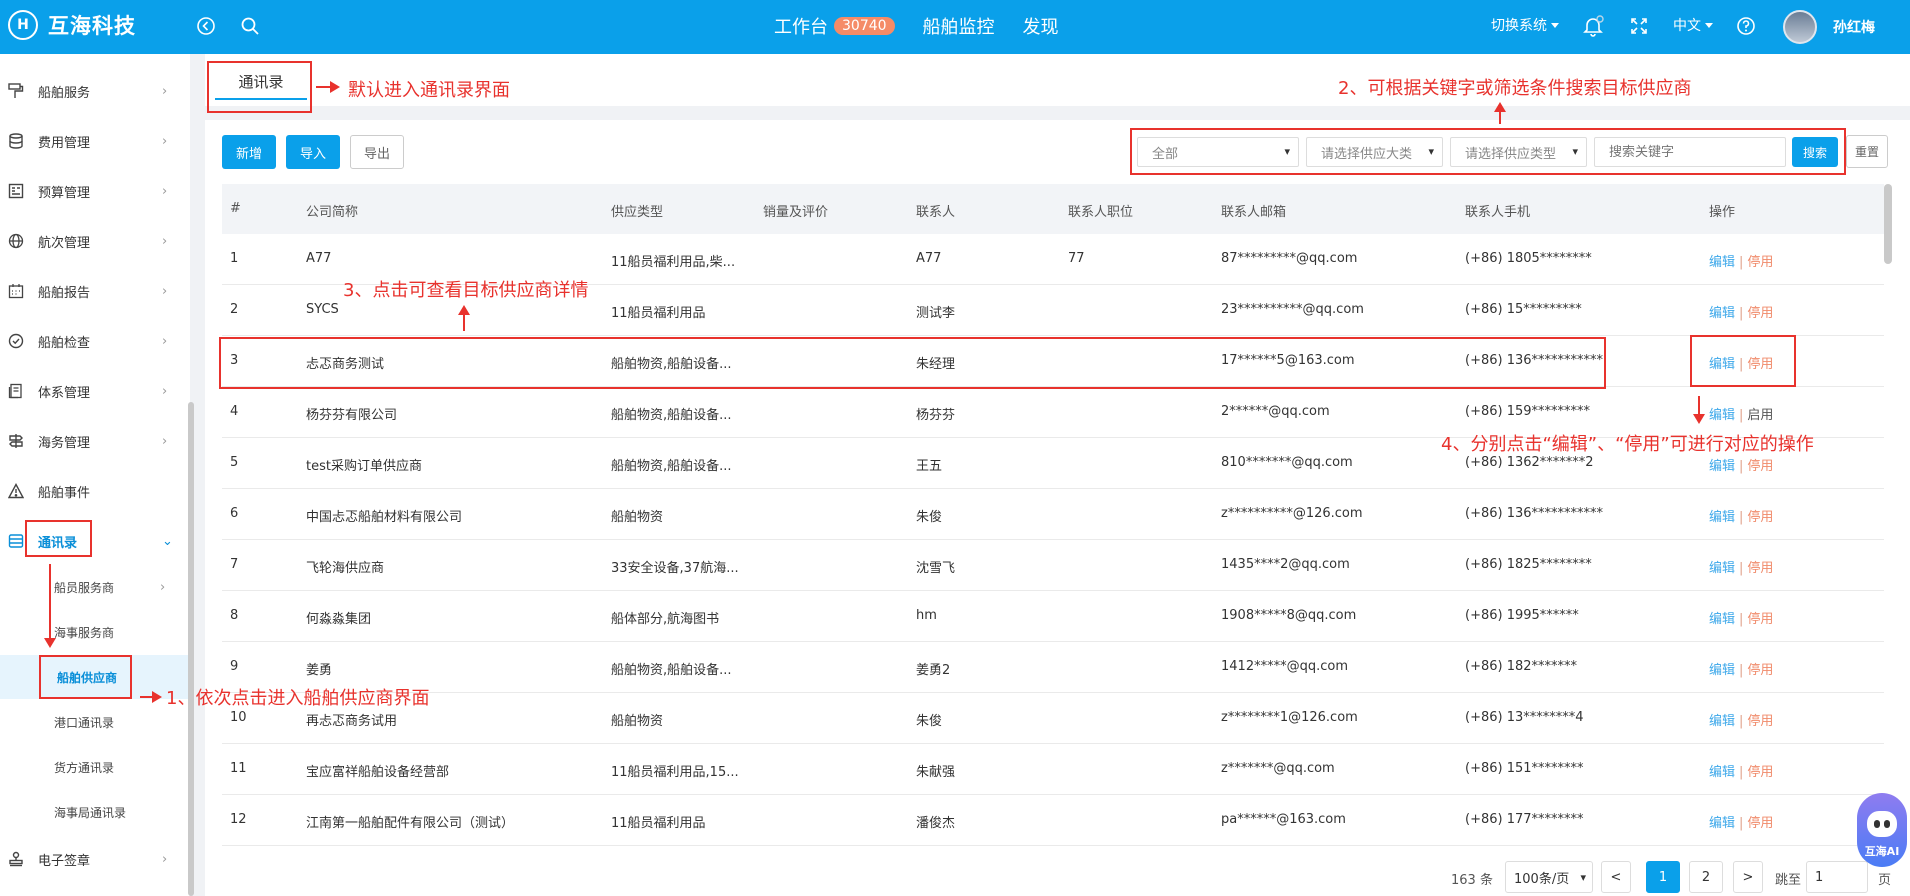 Image resolution: width=1910 pixels, height=896 pixels. I want to click on total-count: 163 条, so click(1472, 880).